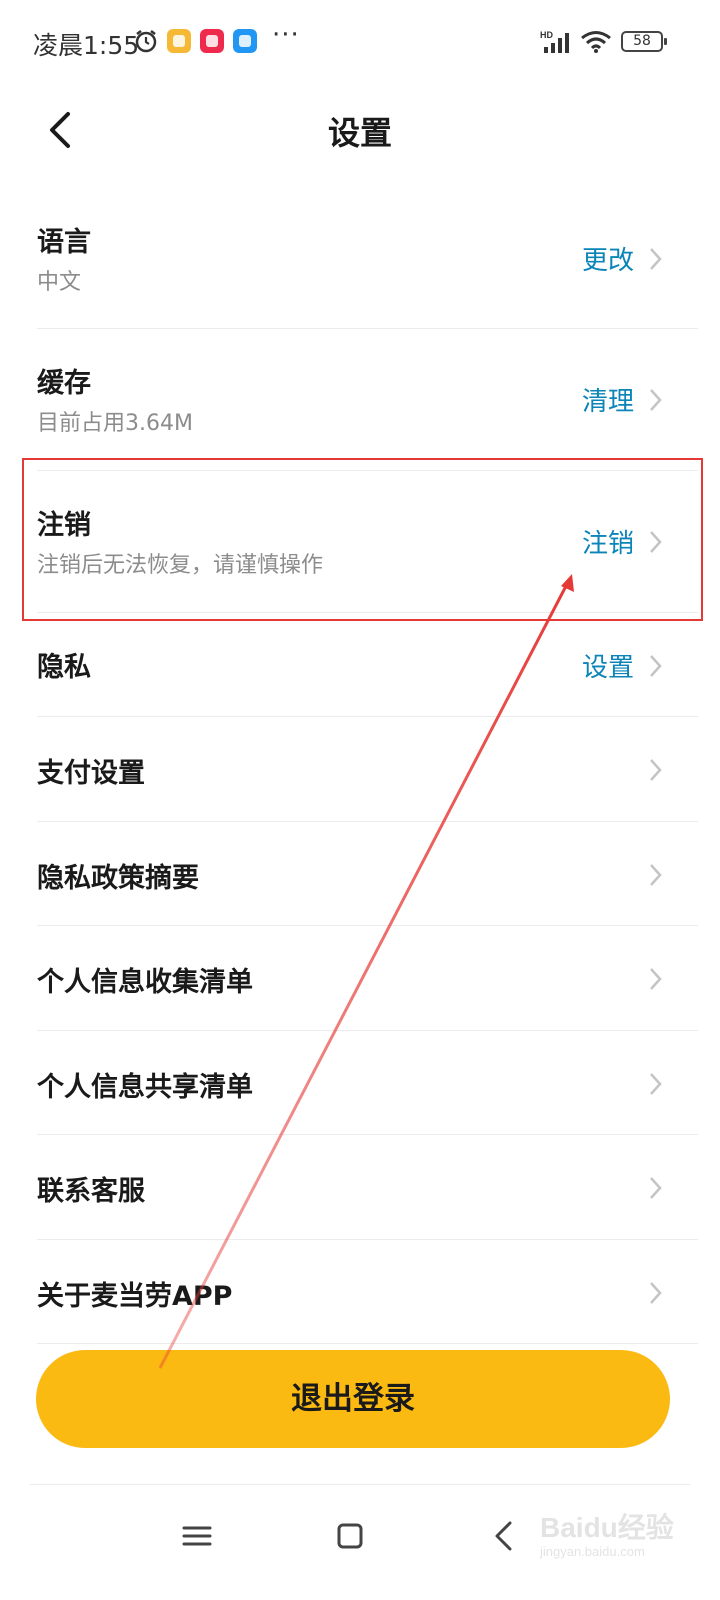  I want to click on deactivate-account-link: 注销, so click(608, 541).